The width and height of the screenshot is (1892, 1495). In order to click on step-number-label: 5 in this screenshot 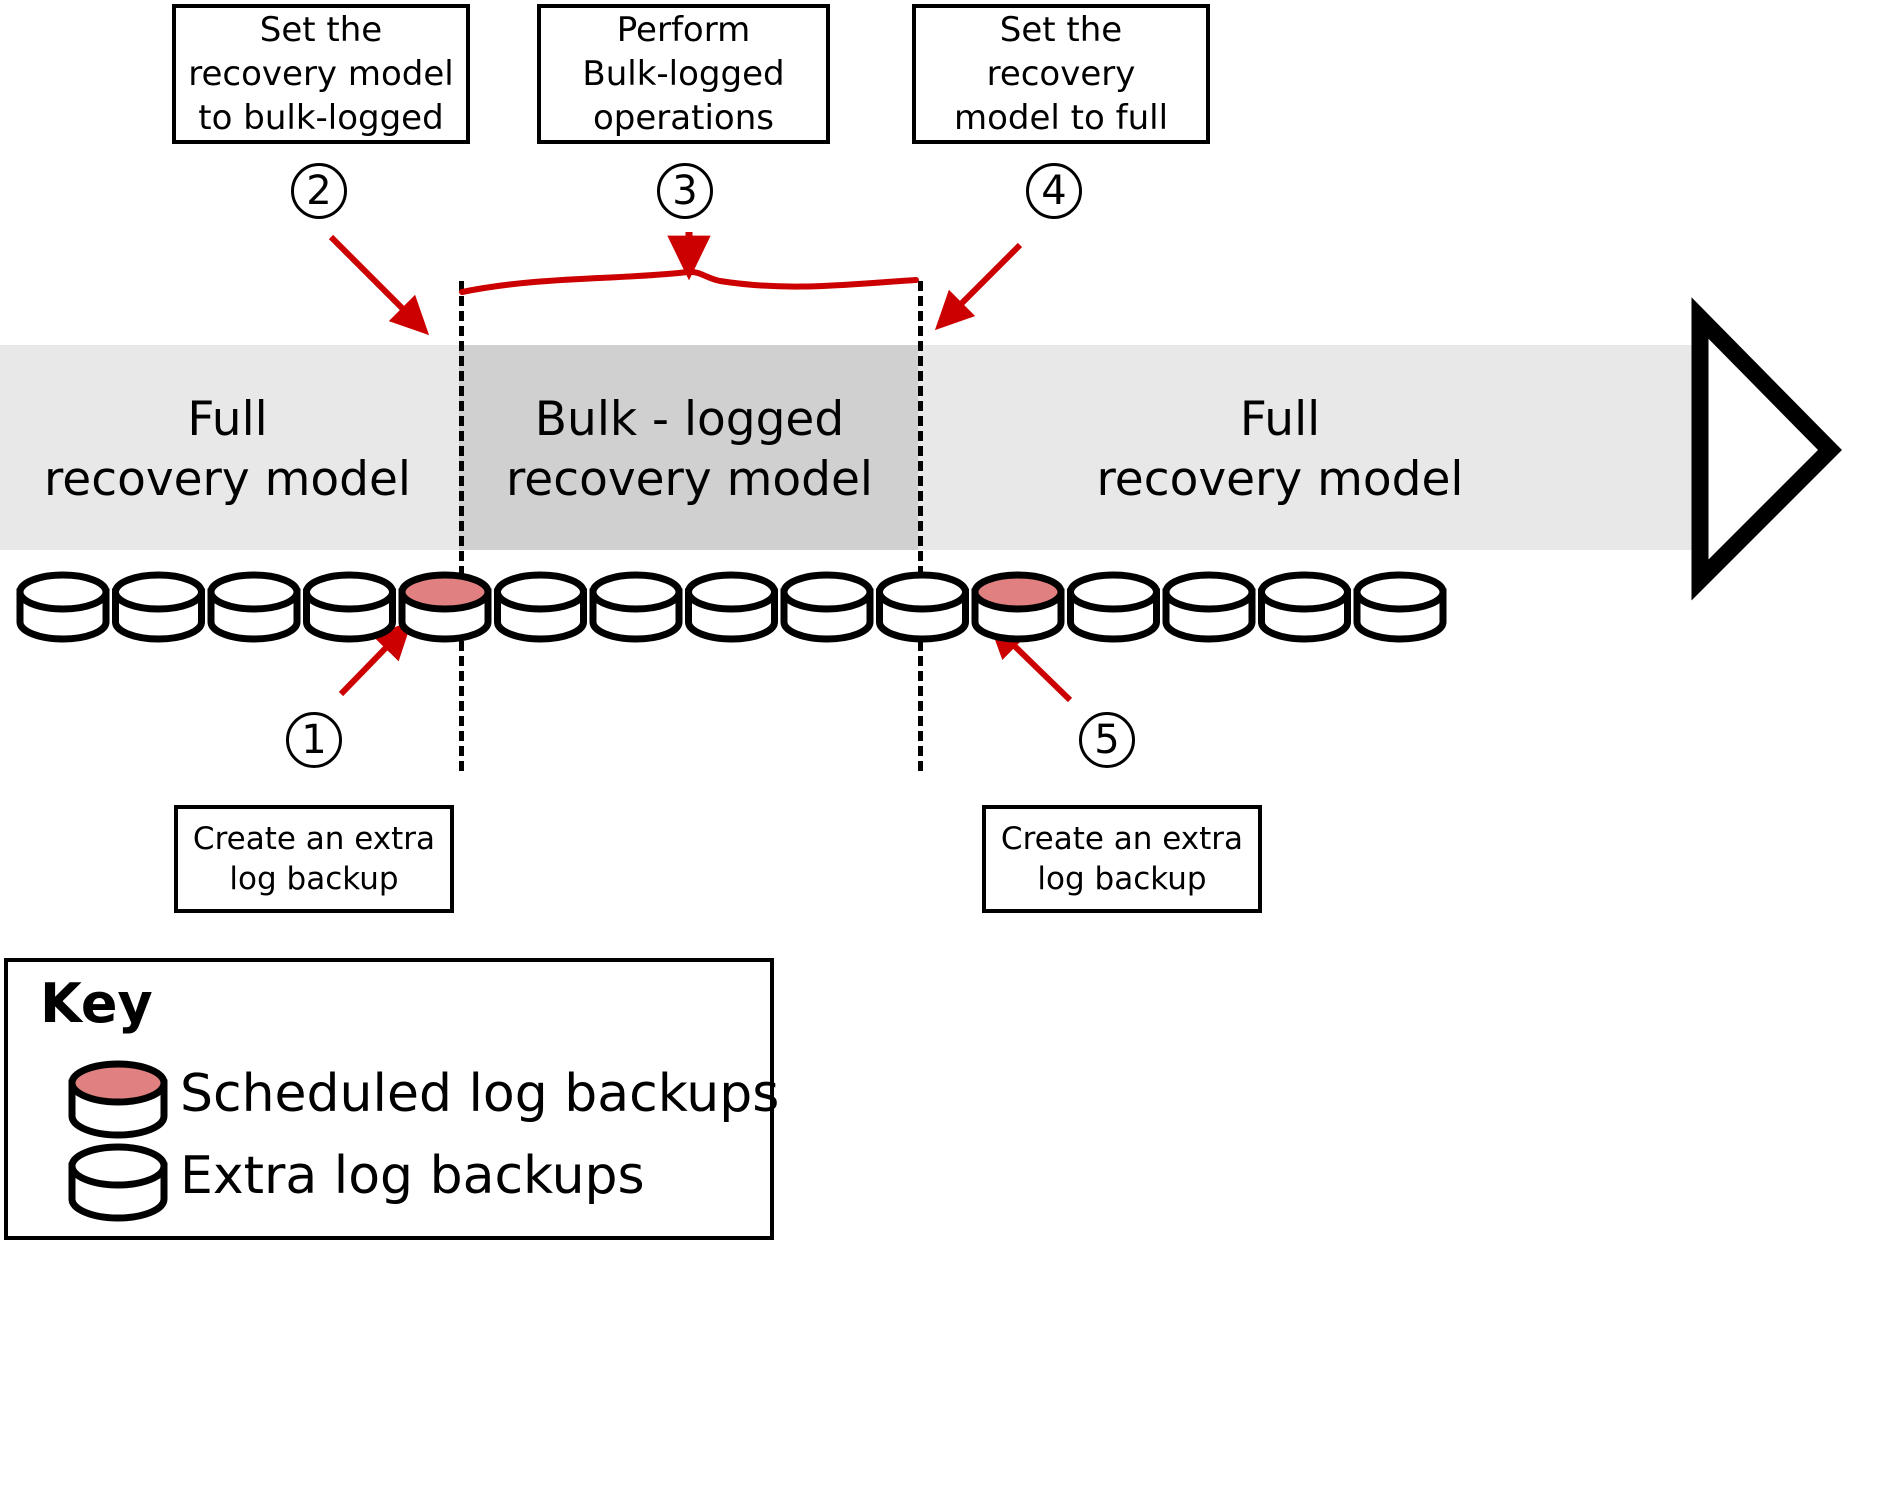, I will do `click(1107, 740)`.